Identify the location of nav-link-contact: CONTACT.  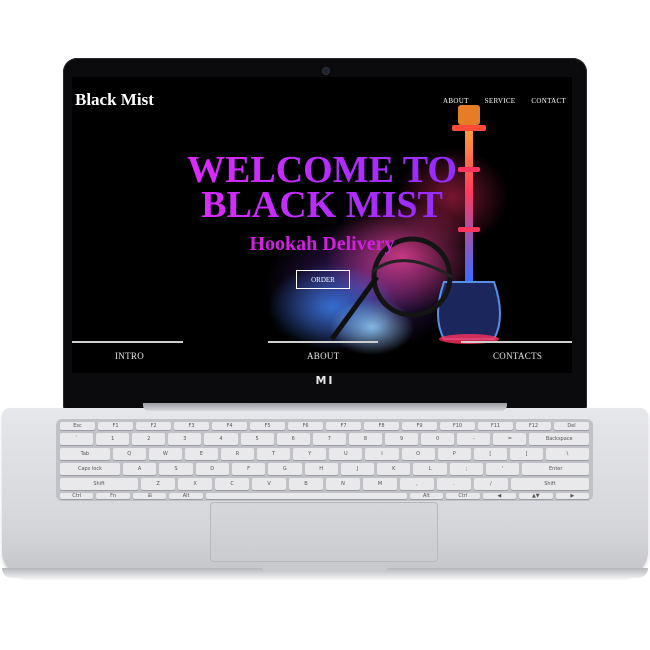
(548, 101).